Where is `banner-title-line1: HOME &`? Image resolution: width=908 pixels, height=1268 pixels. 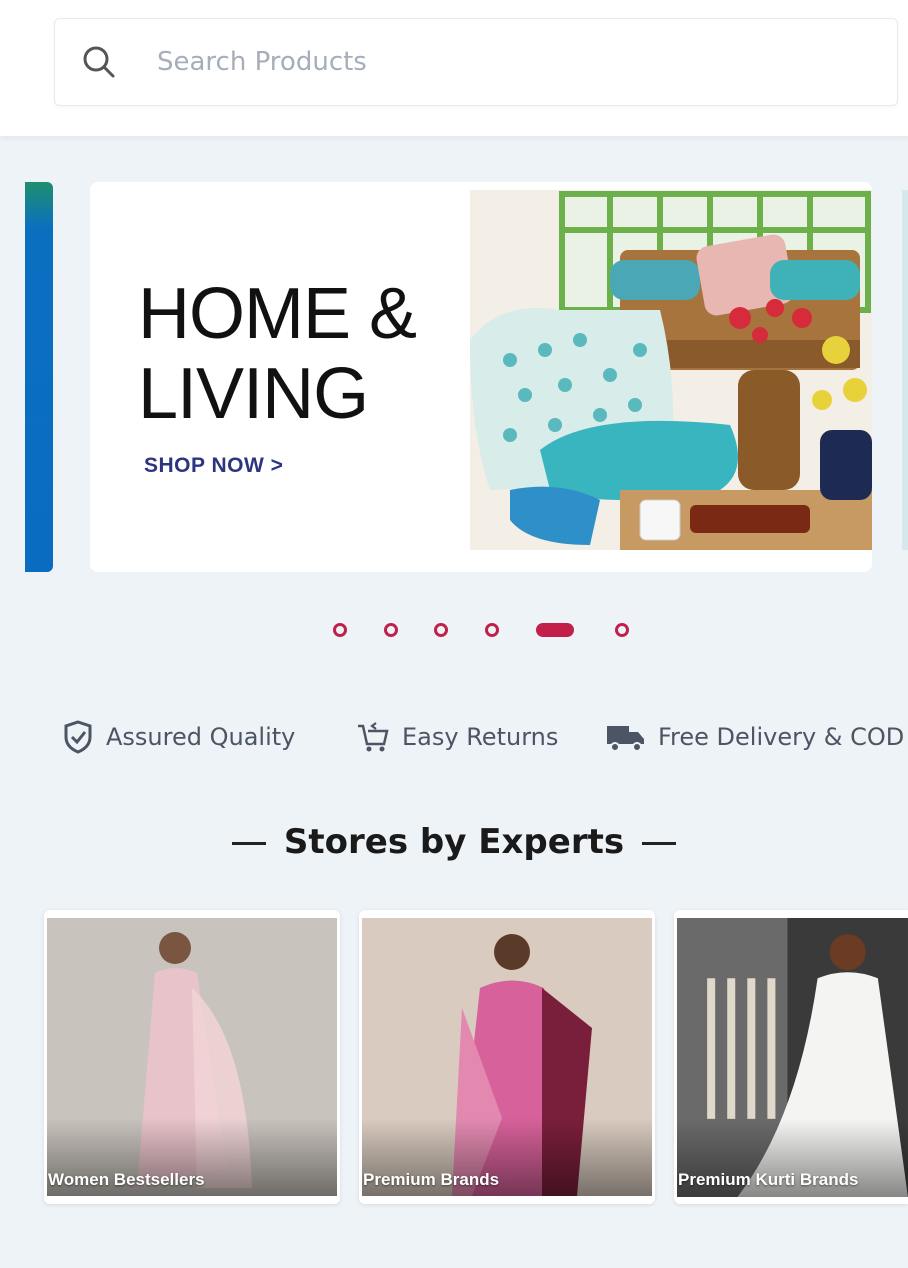
banner-title-line1: HOME & is located at coordinates (277, 314).